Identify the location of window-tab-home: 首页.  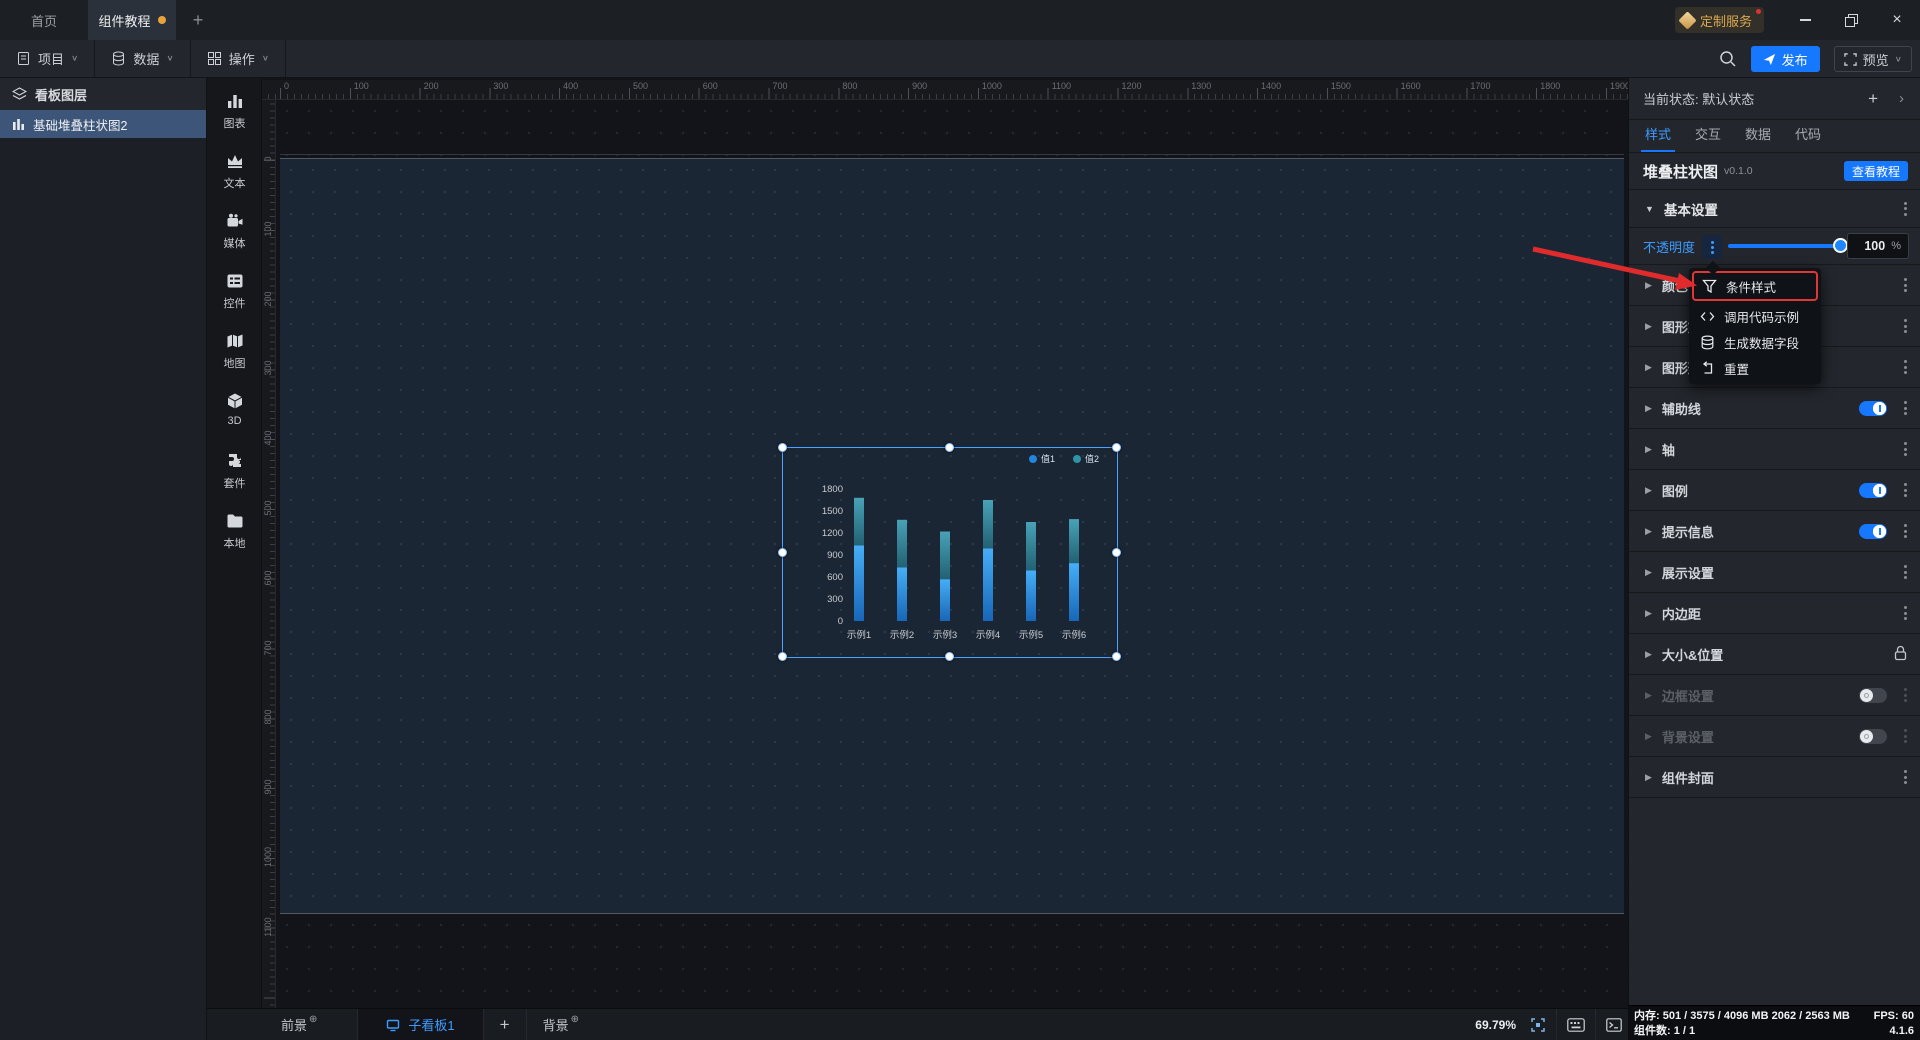
(44, 20).